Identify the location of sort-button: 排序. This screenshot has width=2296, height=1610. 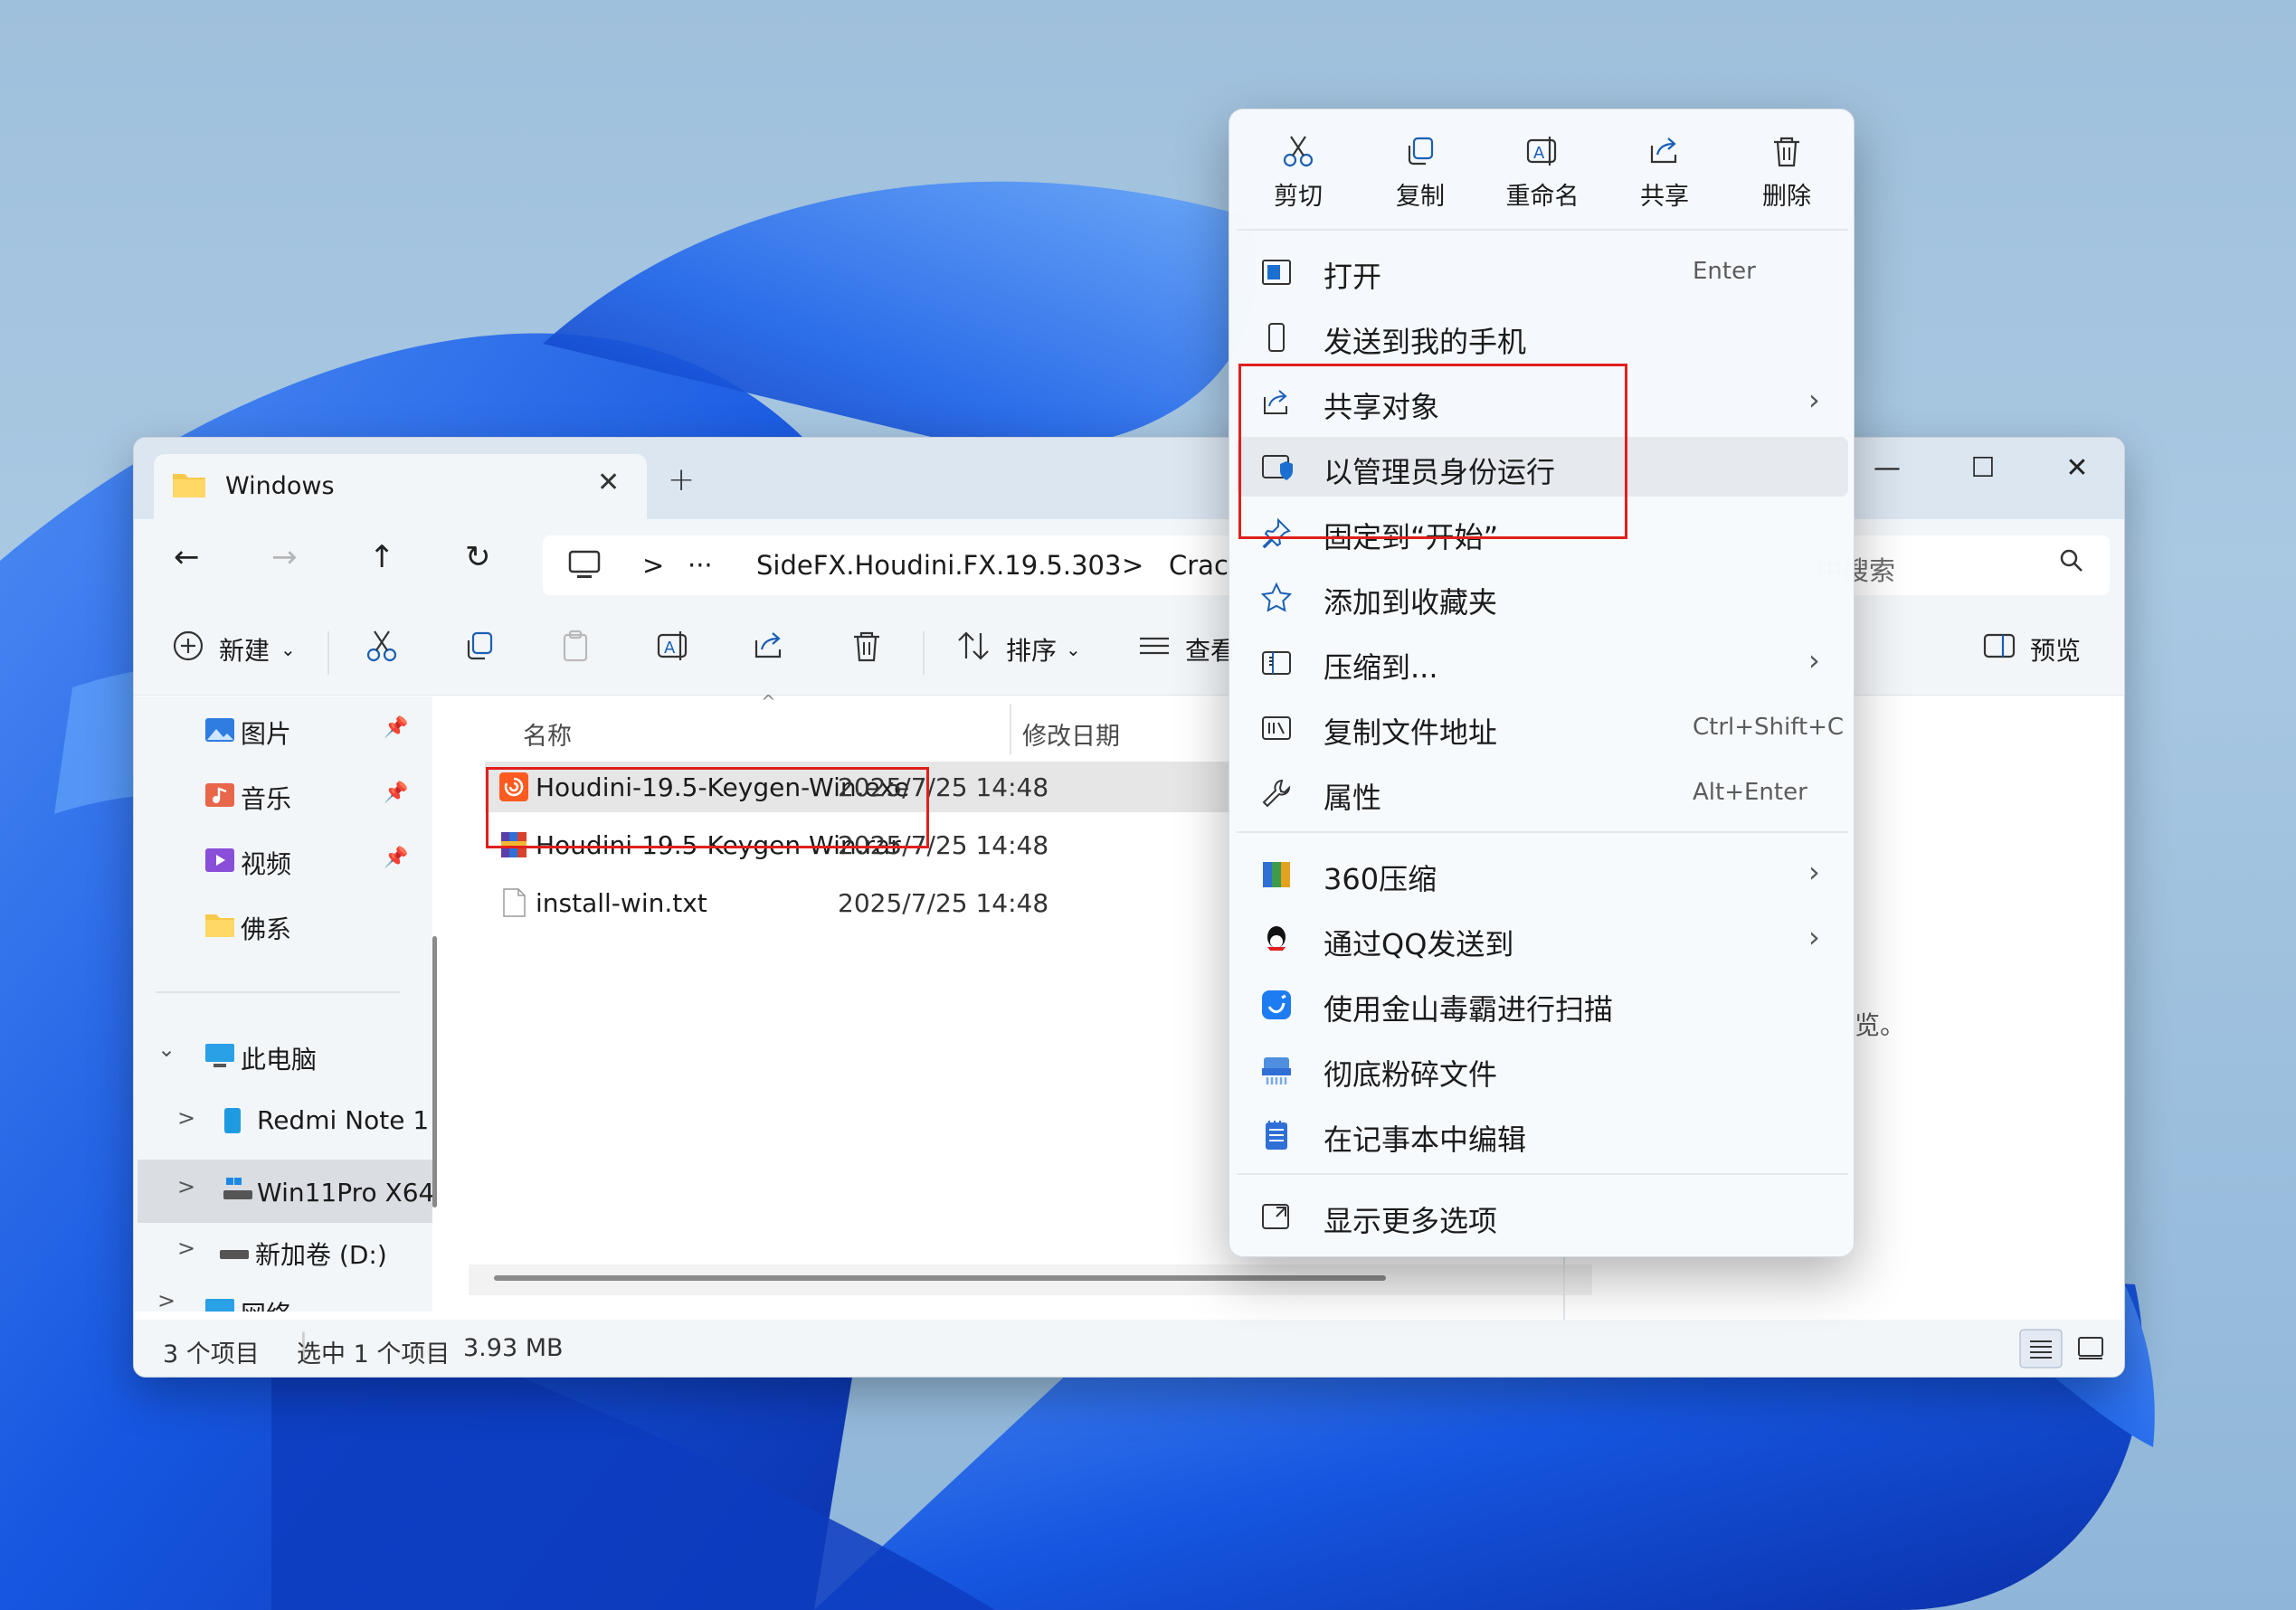
(1031, 649).